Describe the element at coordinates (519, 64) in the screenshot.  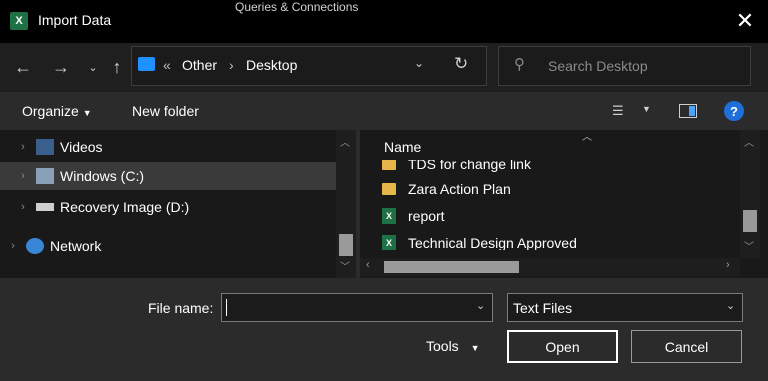
I see `search-icon: ⚲` at that location.